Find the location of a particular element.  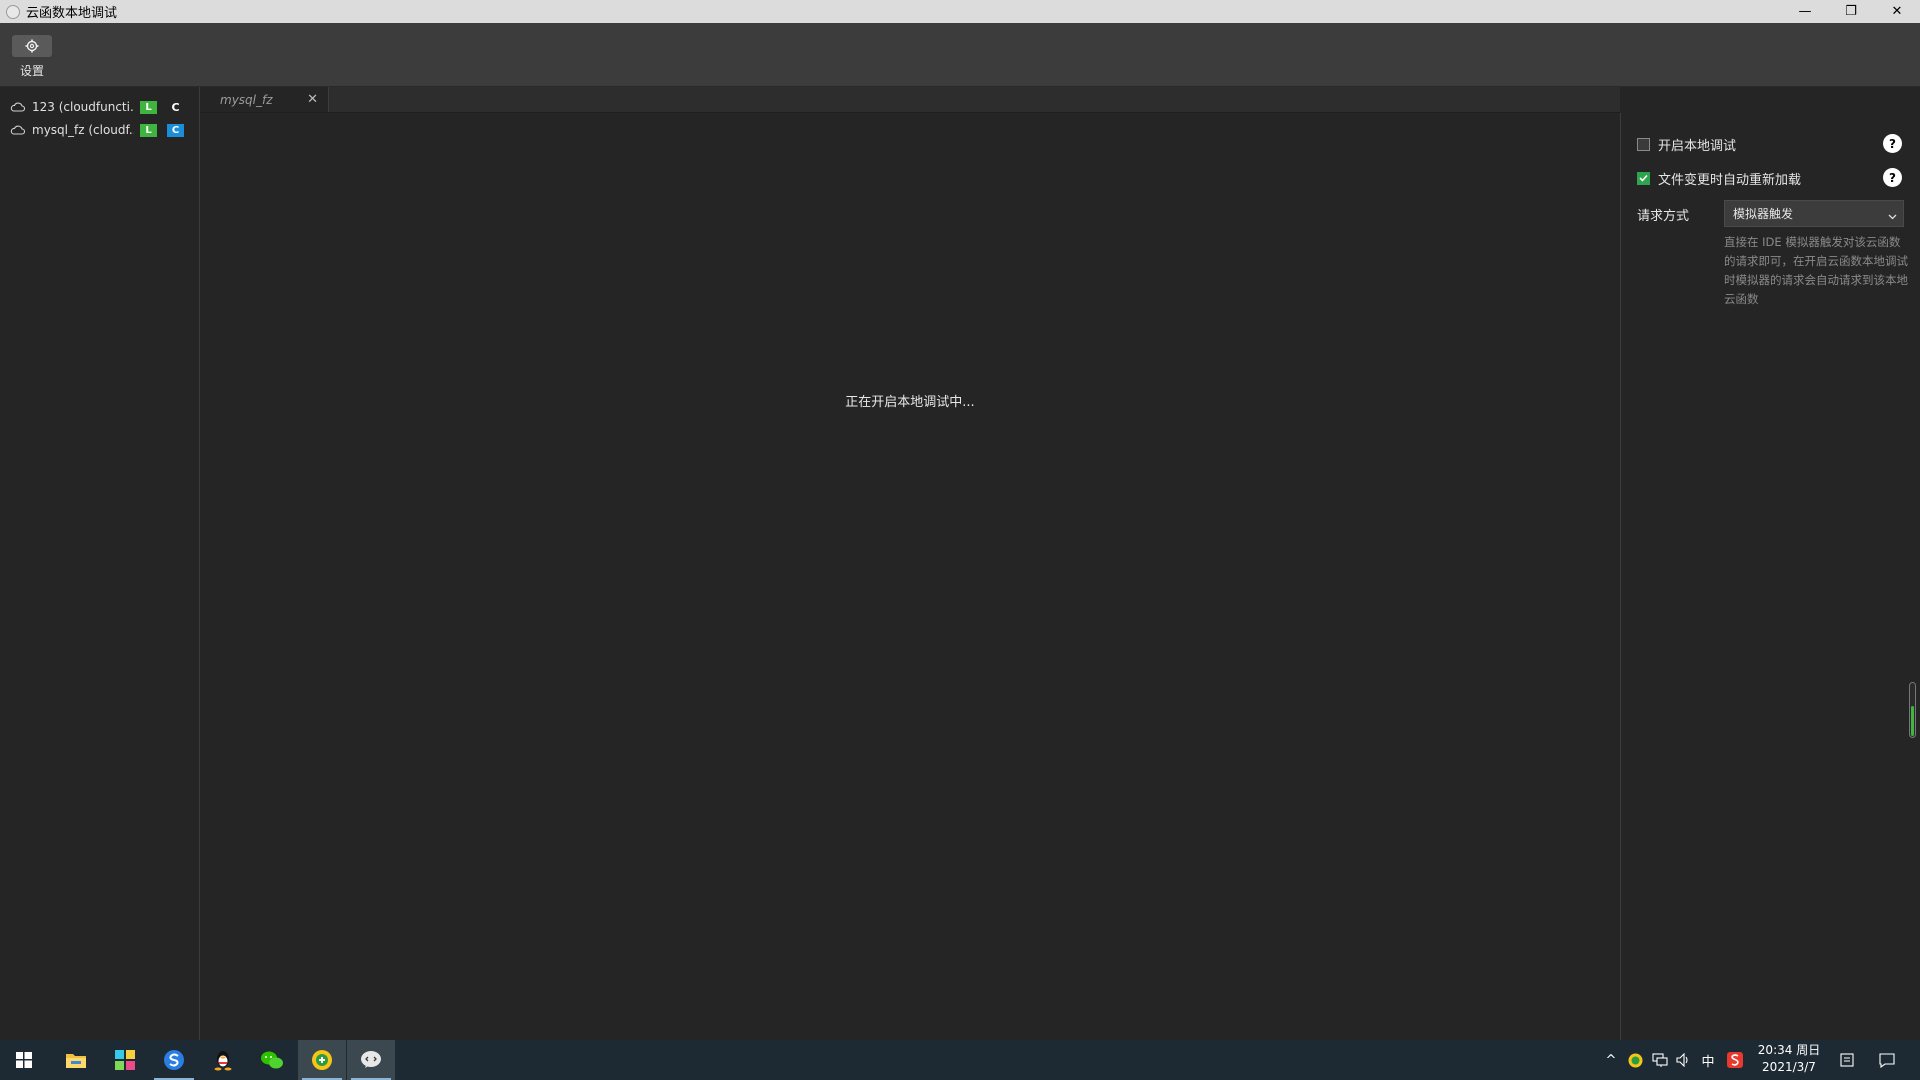

auto-reload-option: 文件变更时自动重新加载 is located at coordinates (1719, 178).